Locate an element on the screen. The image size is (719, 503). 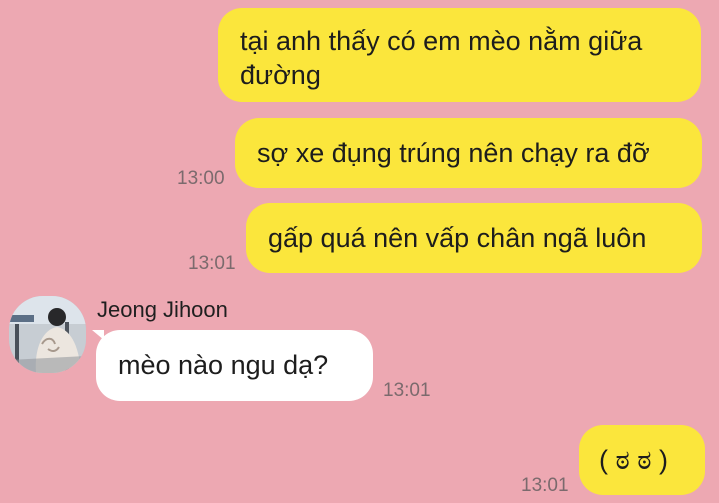
message-text: mèo nào ngu dạ? is located at coordinates (223, 365).